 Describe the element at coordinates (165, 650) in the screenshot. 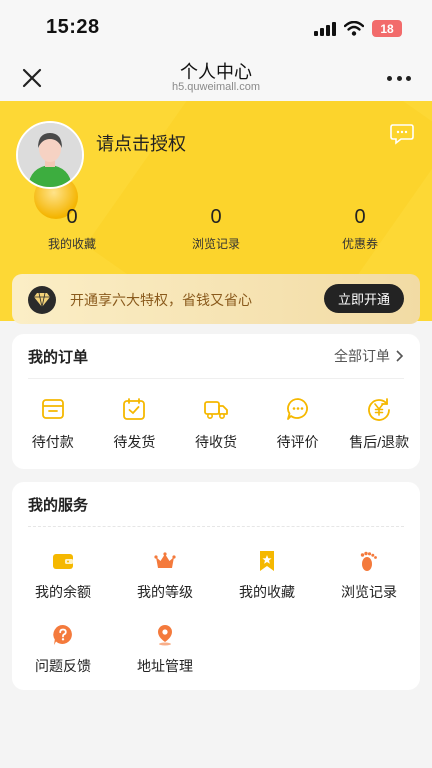

I see `service-address: 地址管理` at that location.